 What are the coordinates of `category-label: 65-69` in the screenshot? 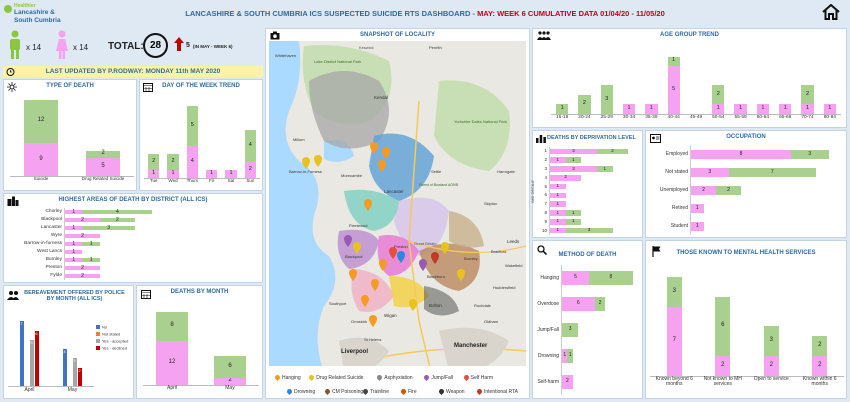 It's located at (785, 117).